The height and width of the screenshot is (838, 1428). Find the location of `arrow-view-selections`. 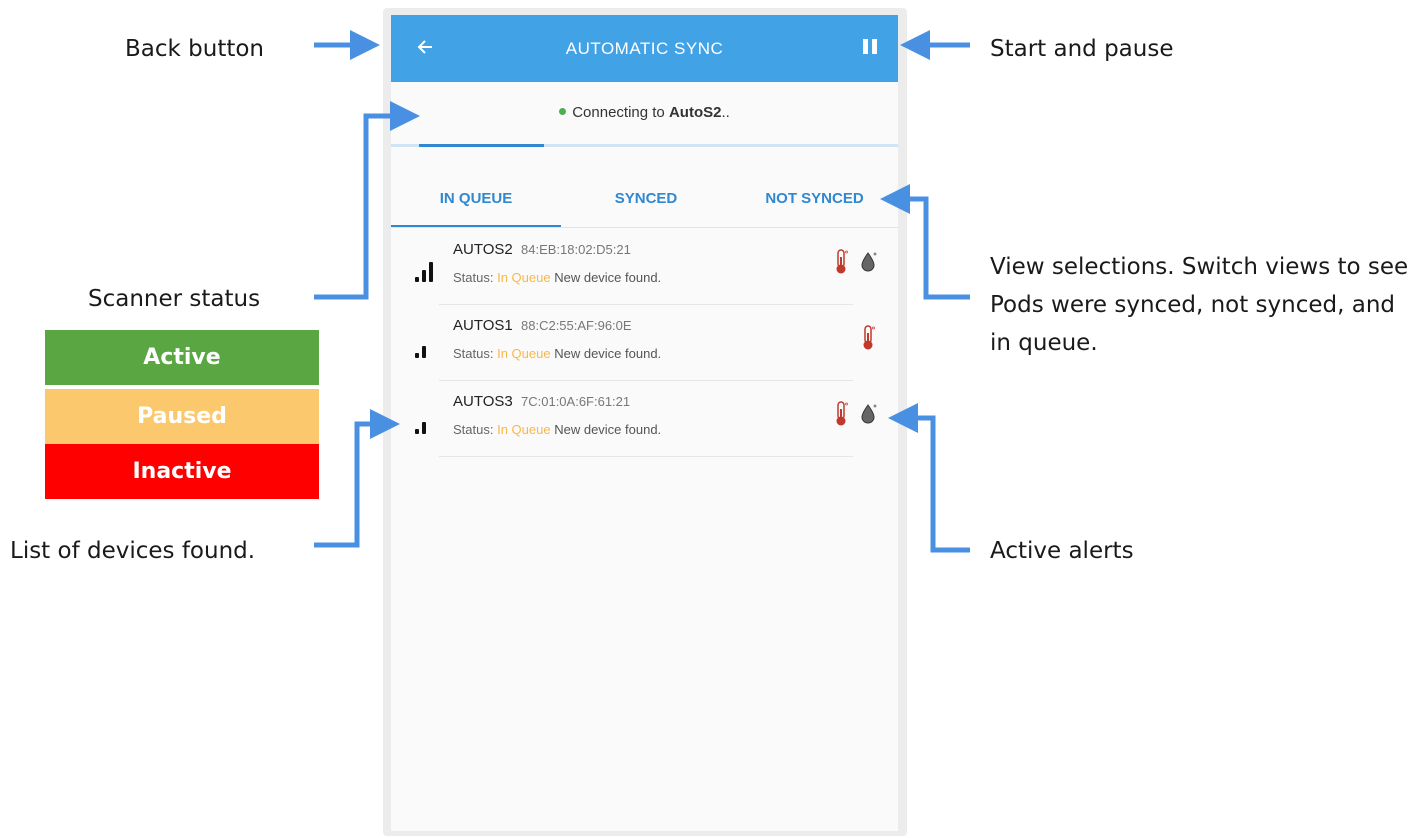

arrow-view-selections is located at coordinates (925, 242).